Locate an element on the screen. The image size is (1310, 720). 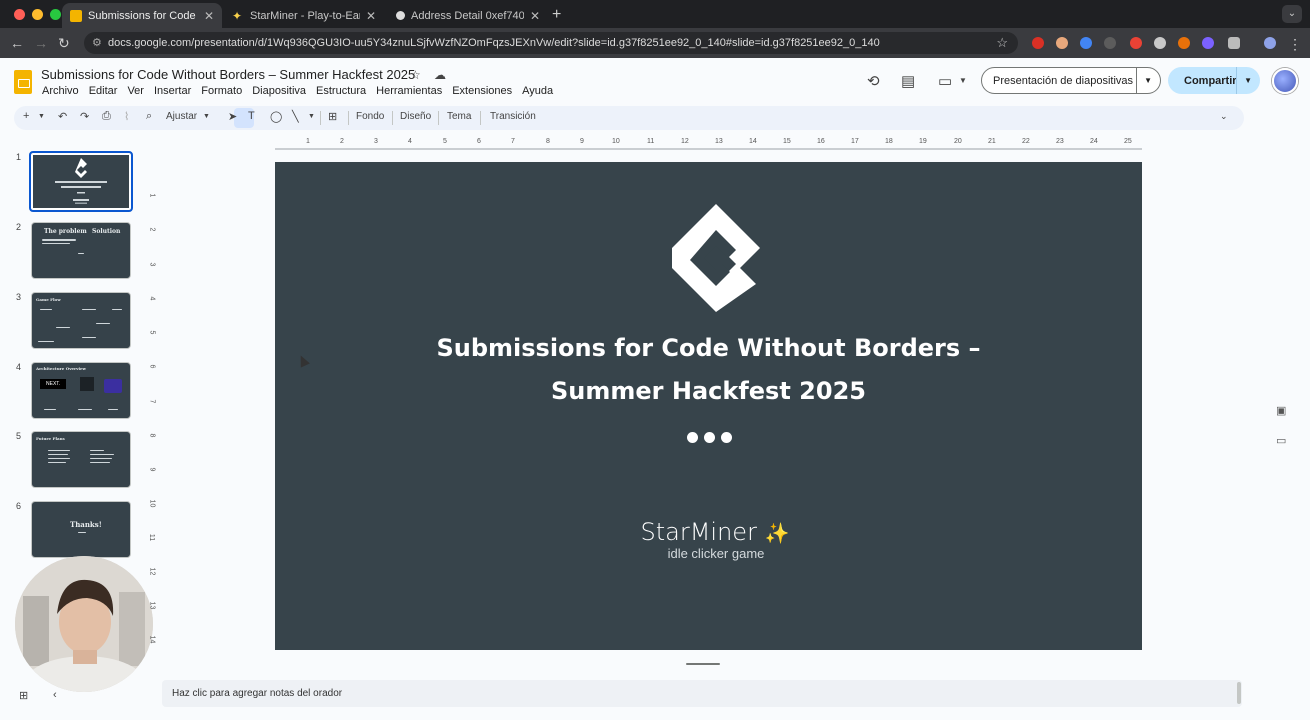
folder-icon: ▭ is located at coordinates (1281, 440).